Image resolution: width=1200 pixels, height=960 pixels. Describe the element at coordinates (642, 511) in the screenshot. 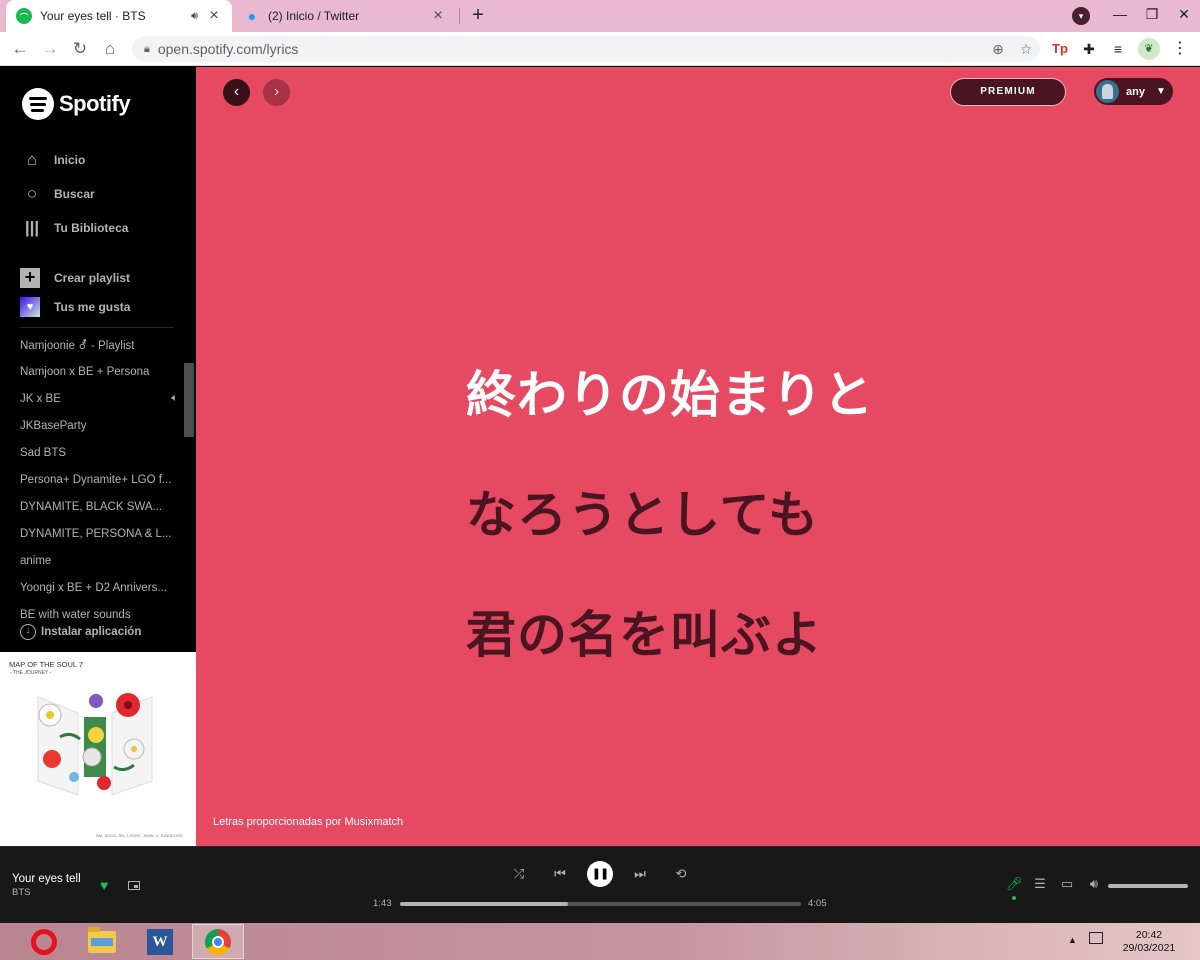

I see `lyric-line: なろうとしても` at that location.